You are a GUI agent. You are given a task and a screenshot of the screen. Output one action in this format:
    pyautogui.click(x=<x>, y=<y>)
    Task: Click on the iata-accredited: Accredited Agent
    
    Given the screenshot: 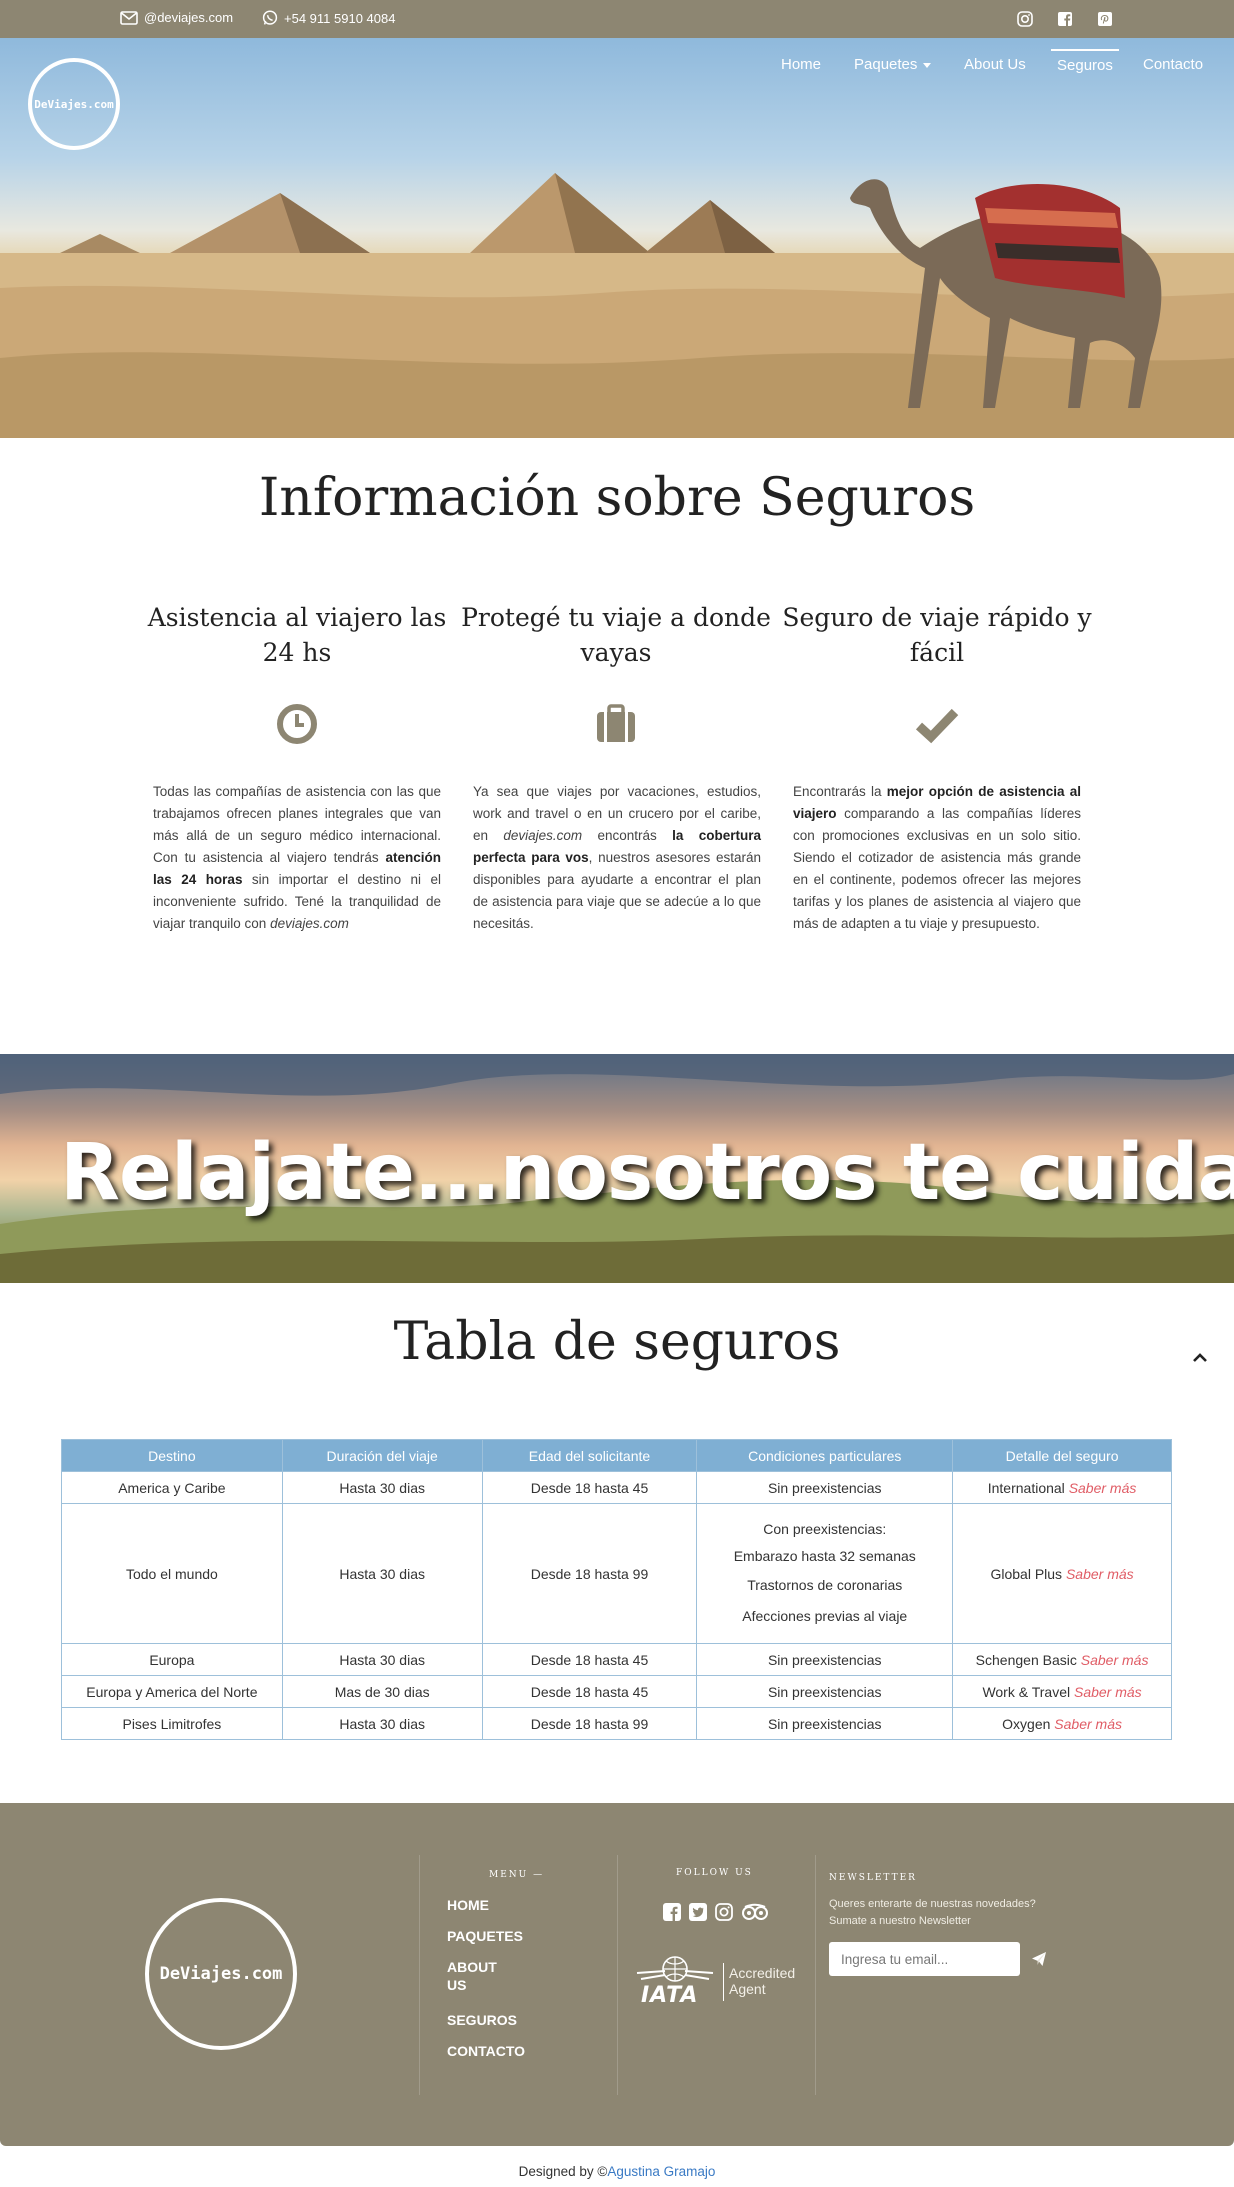 What is the action you would take?
    pyautogui.click(x=762, y=1981)
    